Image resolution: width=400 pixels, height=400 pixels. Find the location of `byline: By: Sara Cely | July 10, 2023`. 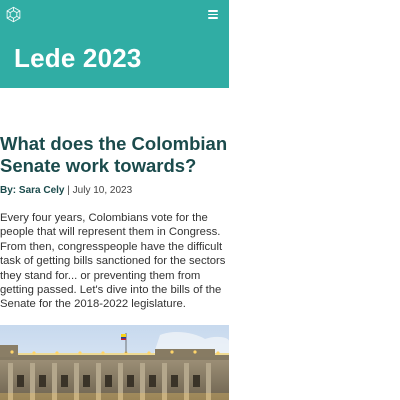

byline: By: Sara Cely | July 10, 2023 is located at coordinates (66, 190).